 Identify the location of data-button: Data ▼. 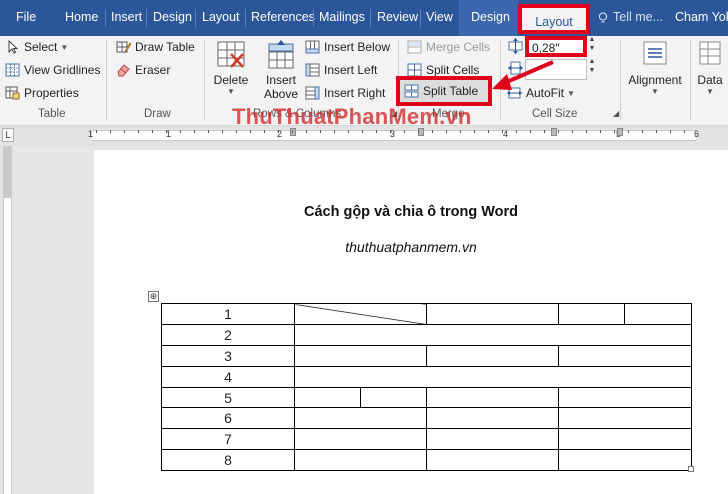
(710, 68).